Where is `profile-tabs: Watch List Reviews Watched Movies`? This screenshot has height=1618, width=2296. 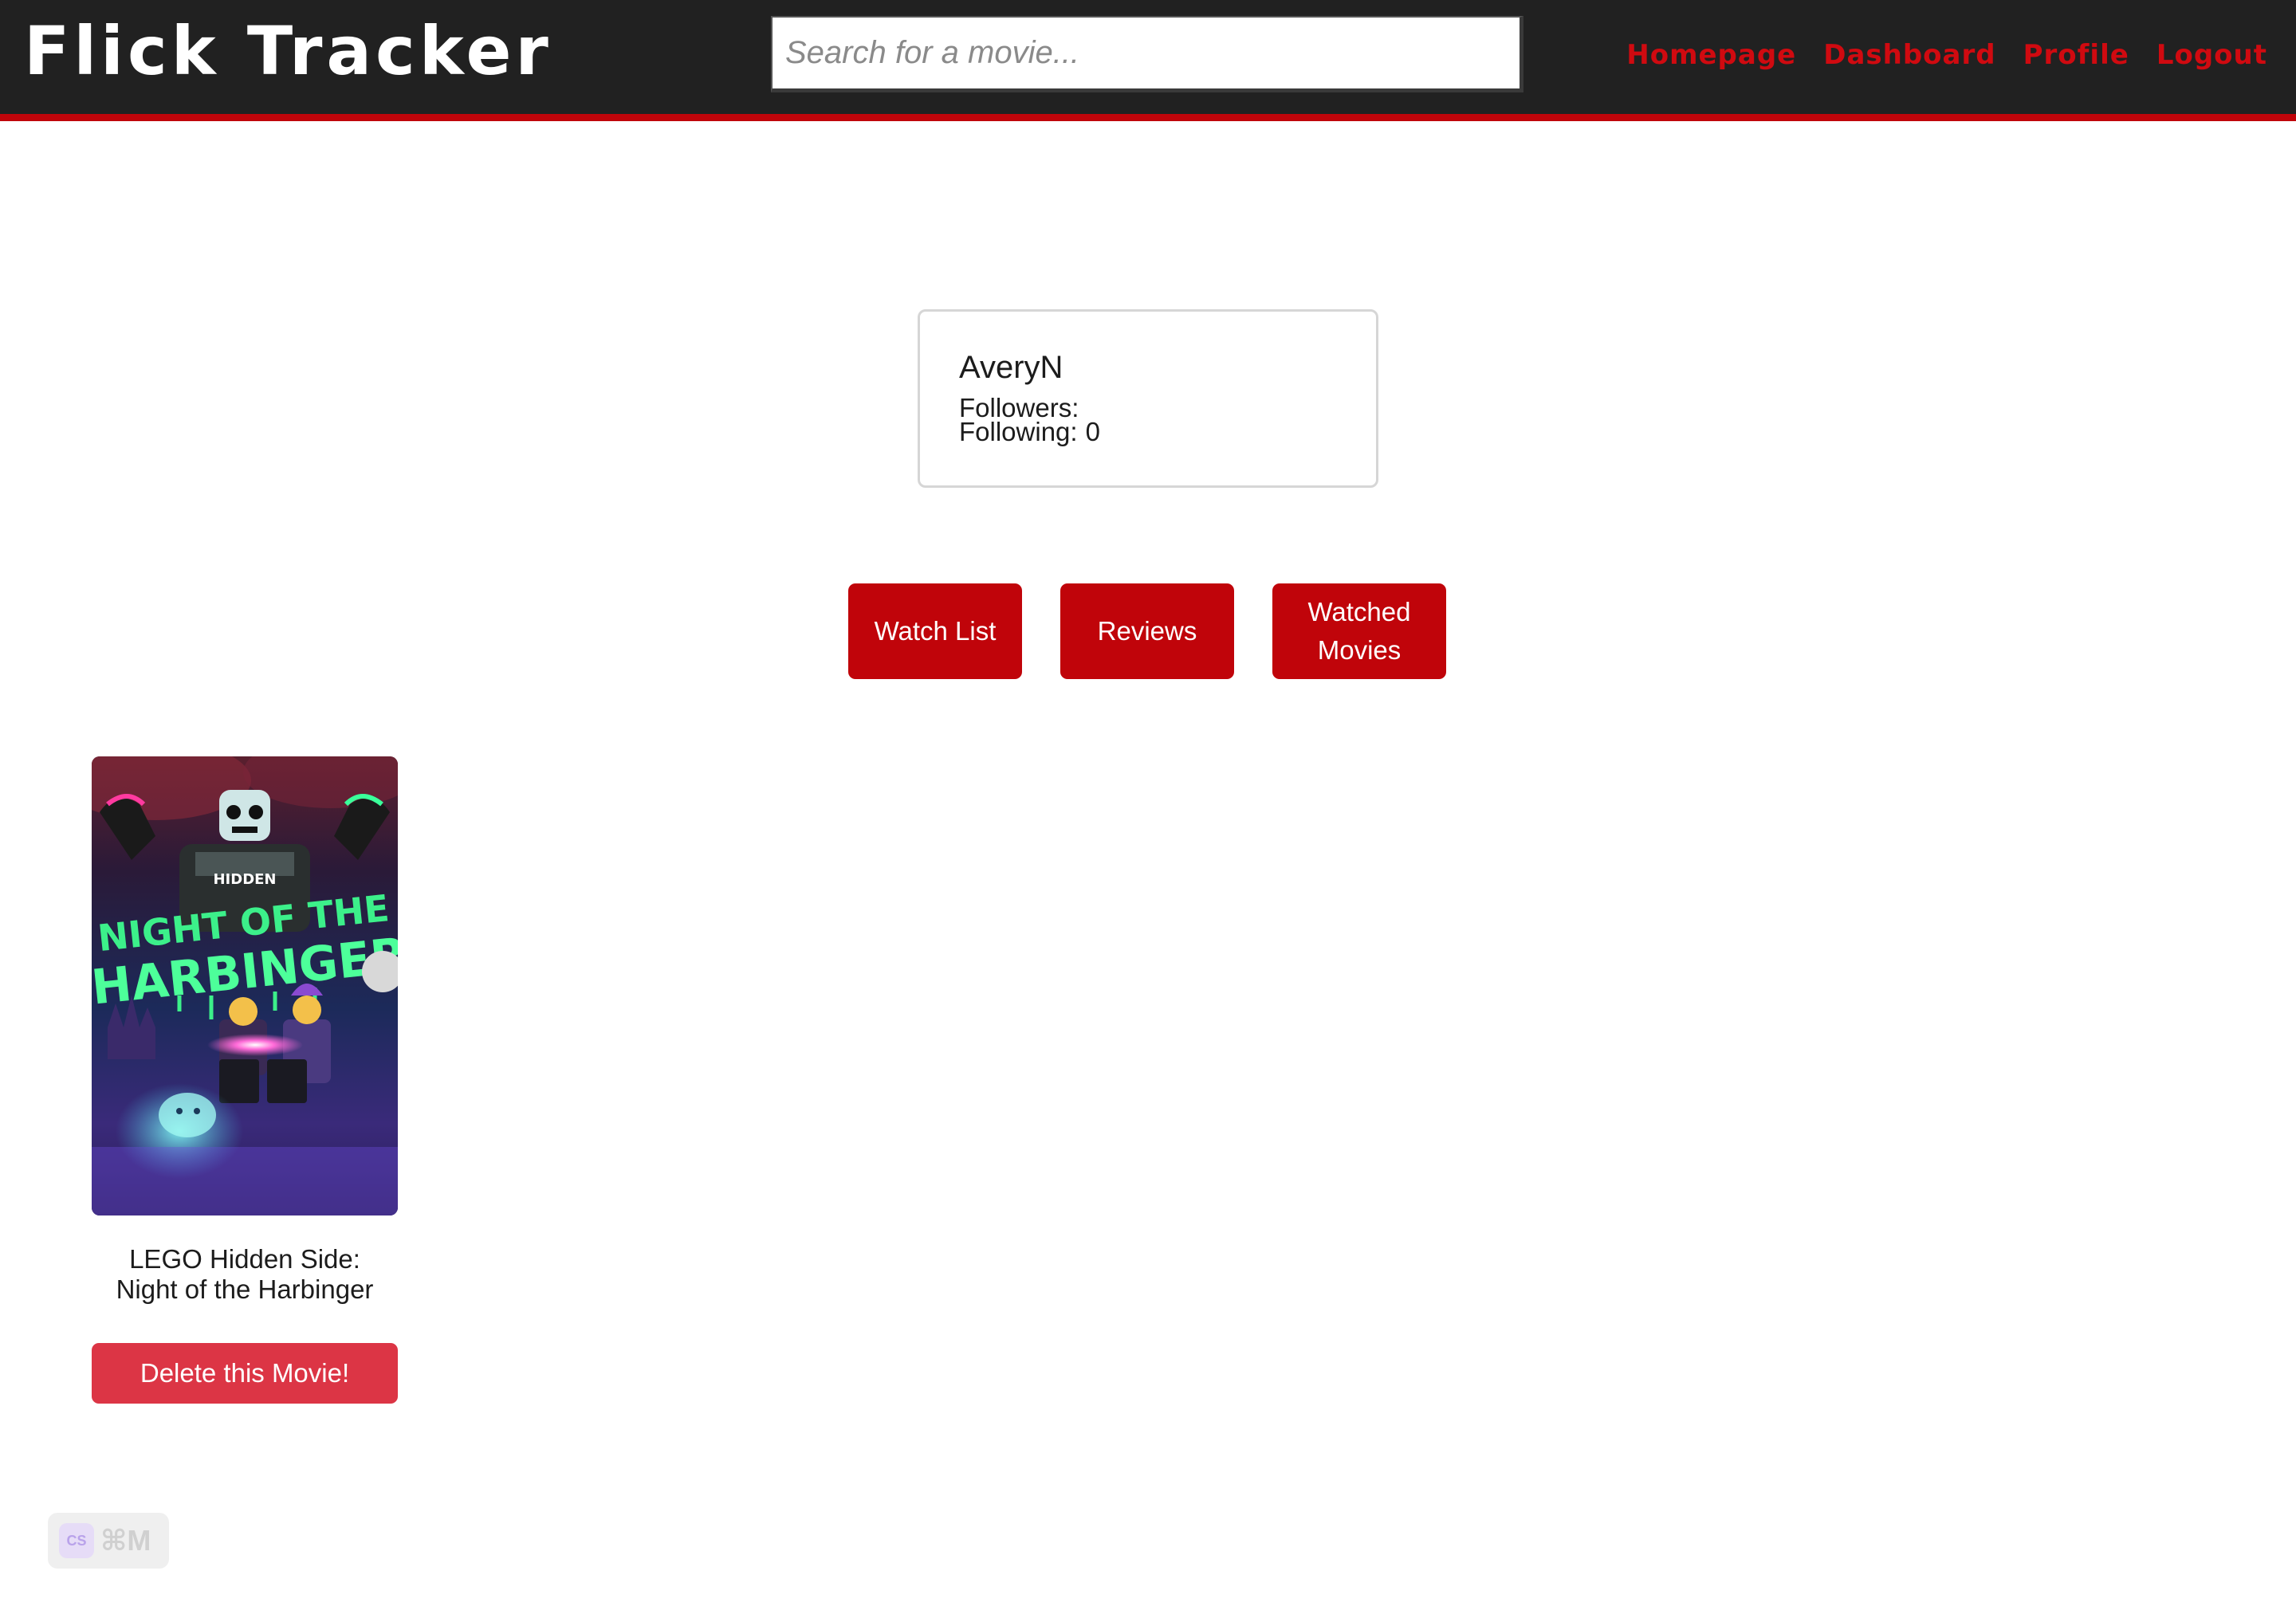 profile-tabs: Watch List Reviews Watched Movies is located at coordinates (1147, 631).